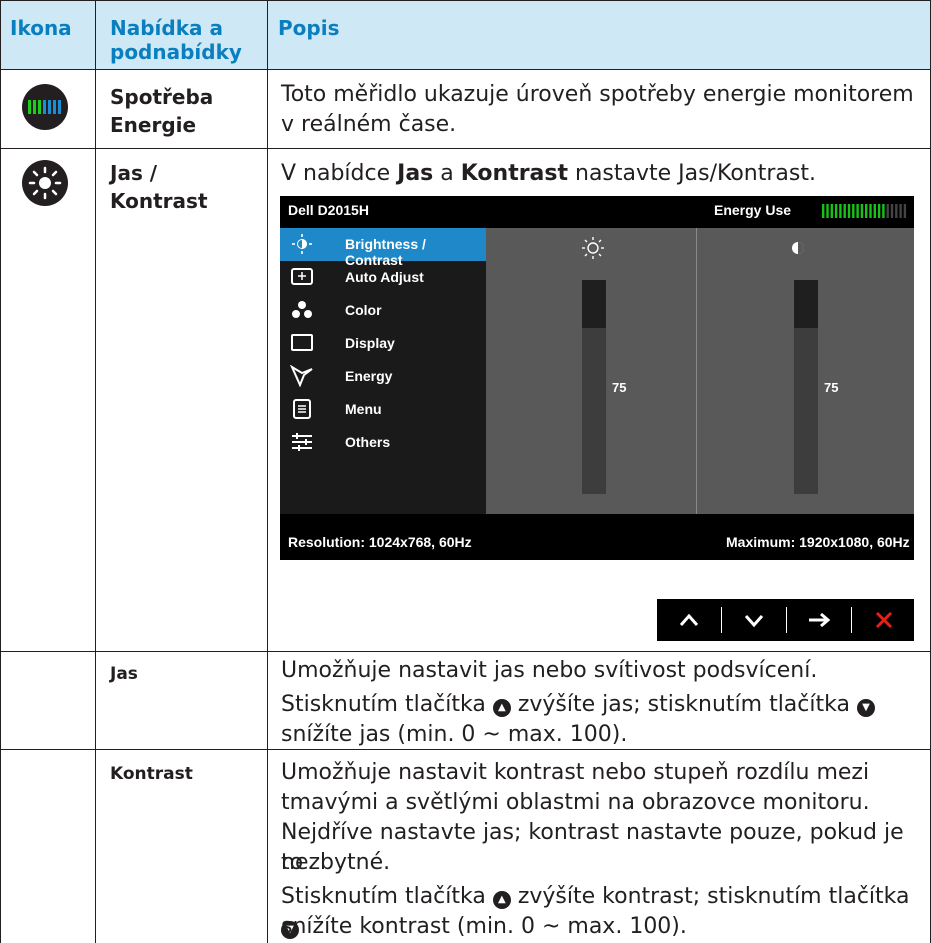 This screenshot has width=931, height=943. Describe the element at coordinates (302, 409) in the screenshot. I see `menu-icon` at that location.